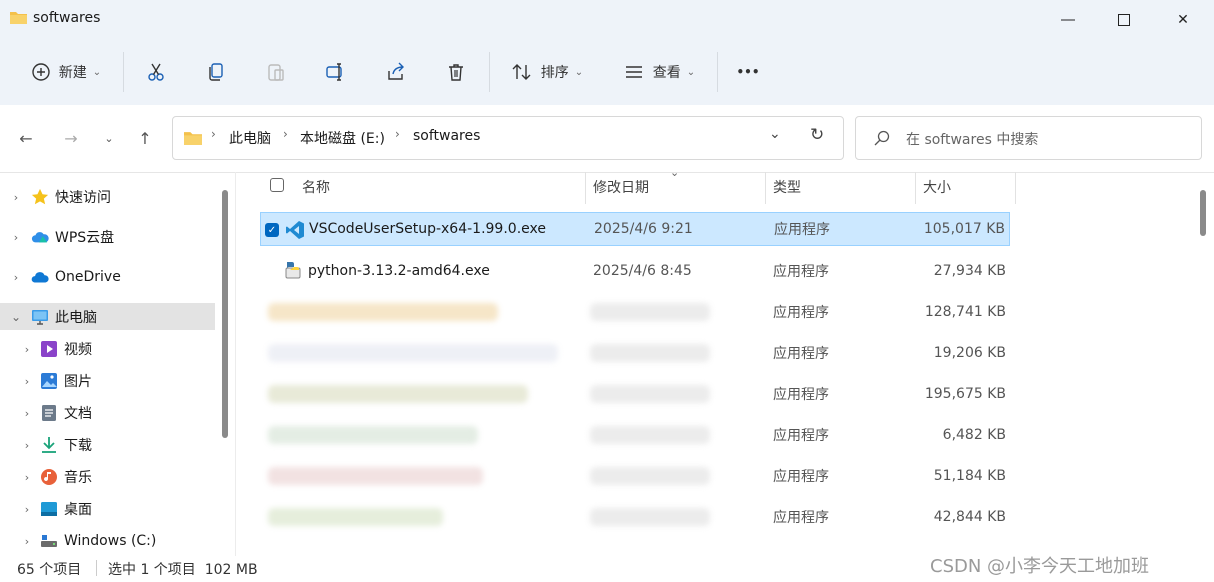 The image size is (1214, 582). What do you see at coordinates (18, 18) in the screenshot?
I see `folder-icon` at bounding box center [18, 18].